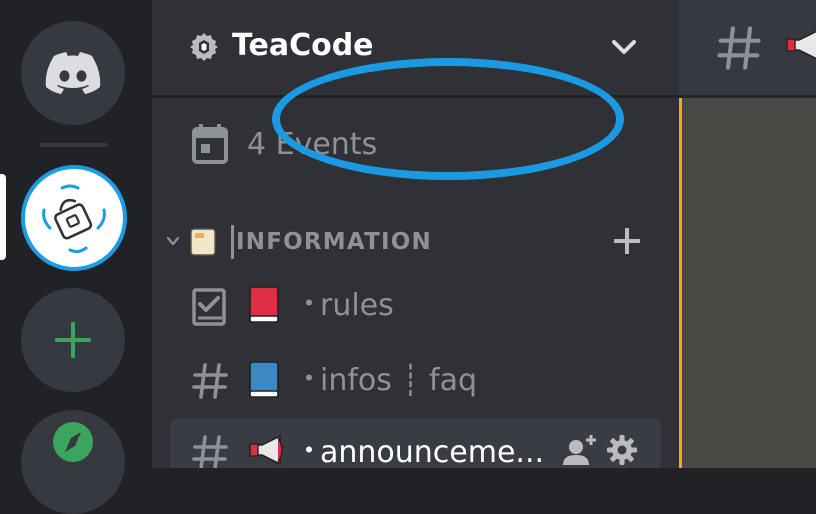 This screenshot has height=514, width=816. I want to click on teacode-server-icon, so click(74, 219).